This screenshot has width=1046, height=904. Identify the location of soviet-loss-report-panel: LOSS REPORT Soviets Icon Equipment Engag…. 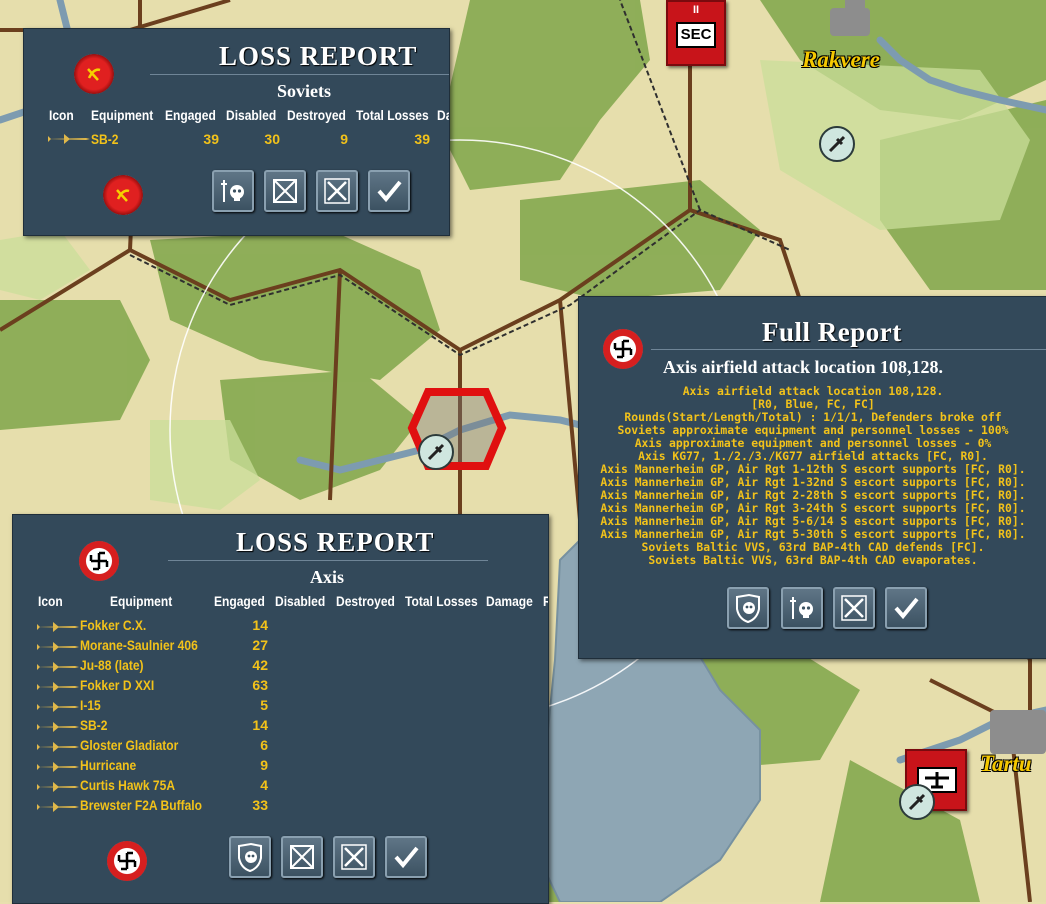
(236, 132).